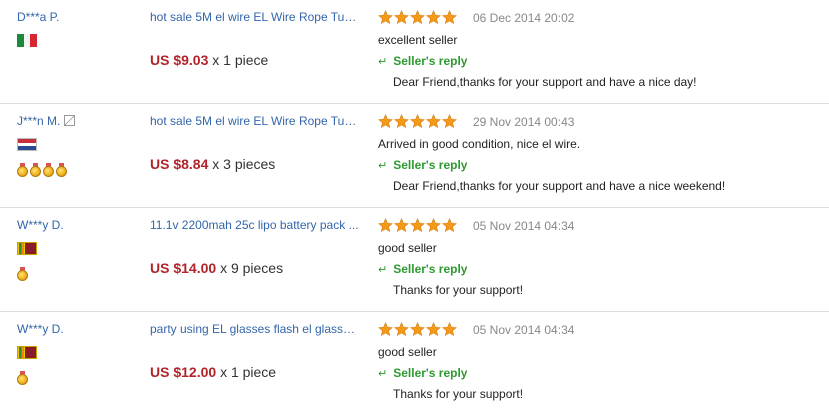 The width and height of the screenshot is (829, 415). Describe the element at coordinates (524, 122) in the screenshot. I see `feedback-date: 29 Nov 2014 00:43` at that location.